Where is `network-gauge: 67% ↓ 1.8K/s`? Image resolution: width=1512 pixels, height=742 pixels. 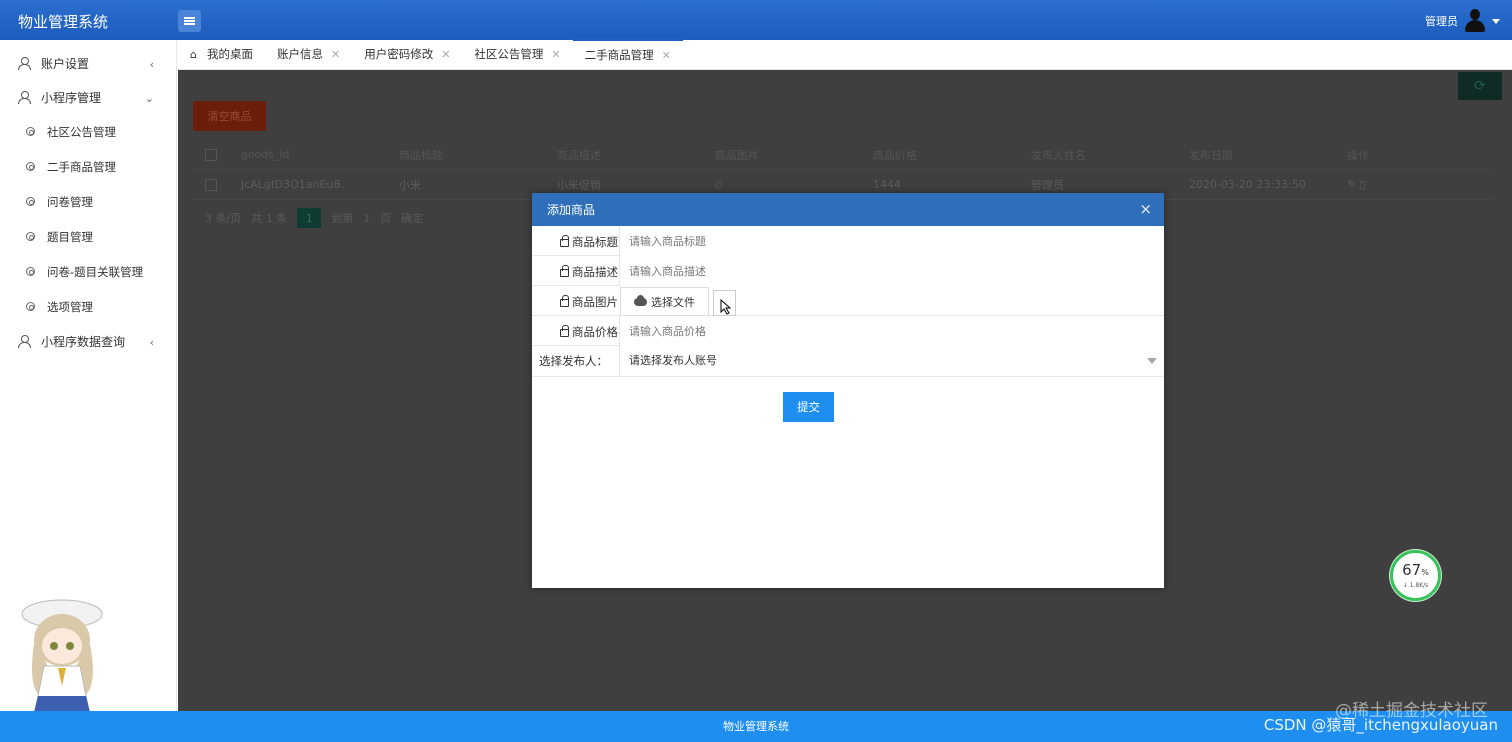 network-gauge: 67% ↓ 1.8K/s is located at coordinates (1415, 575).